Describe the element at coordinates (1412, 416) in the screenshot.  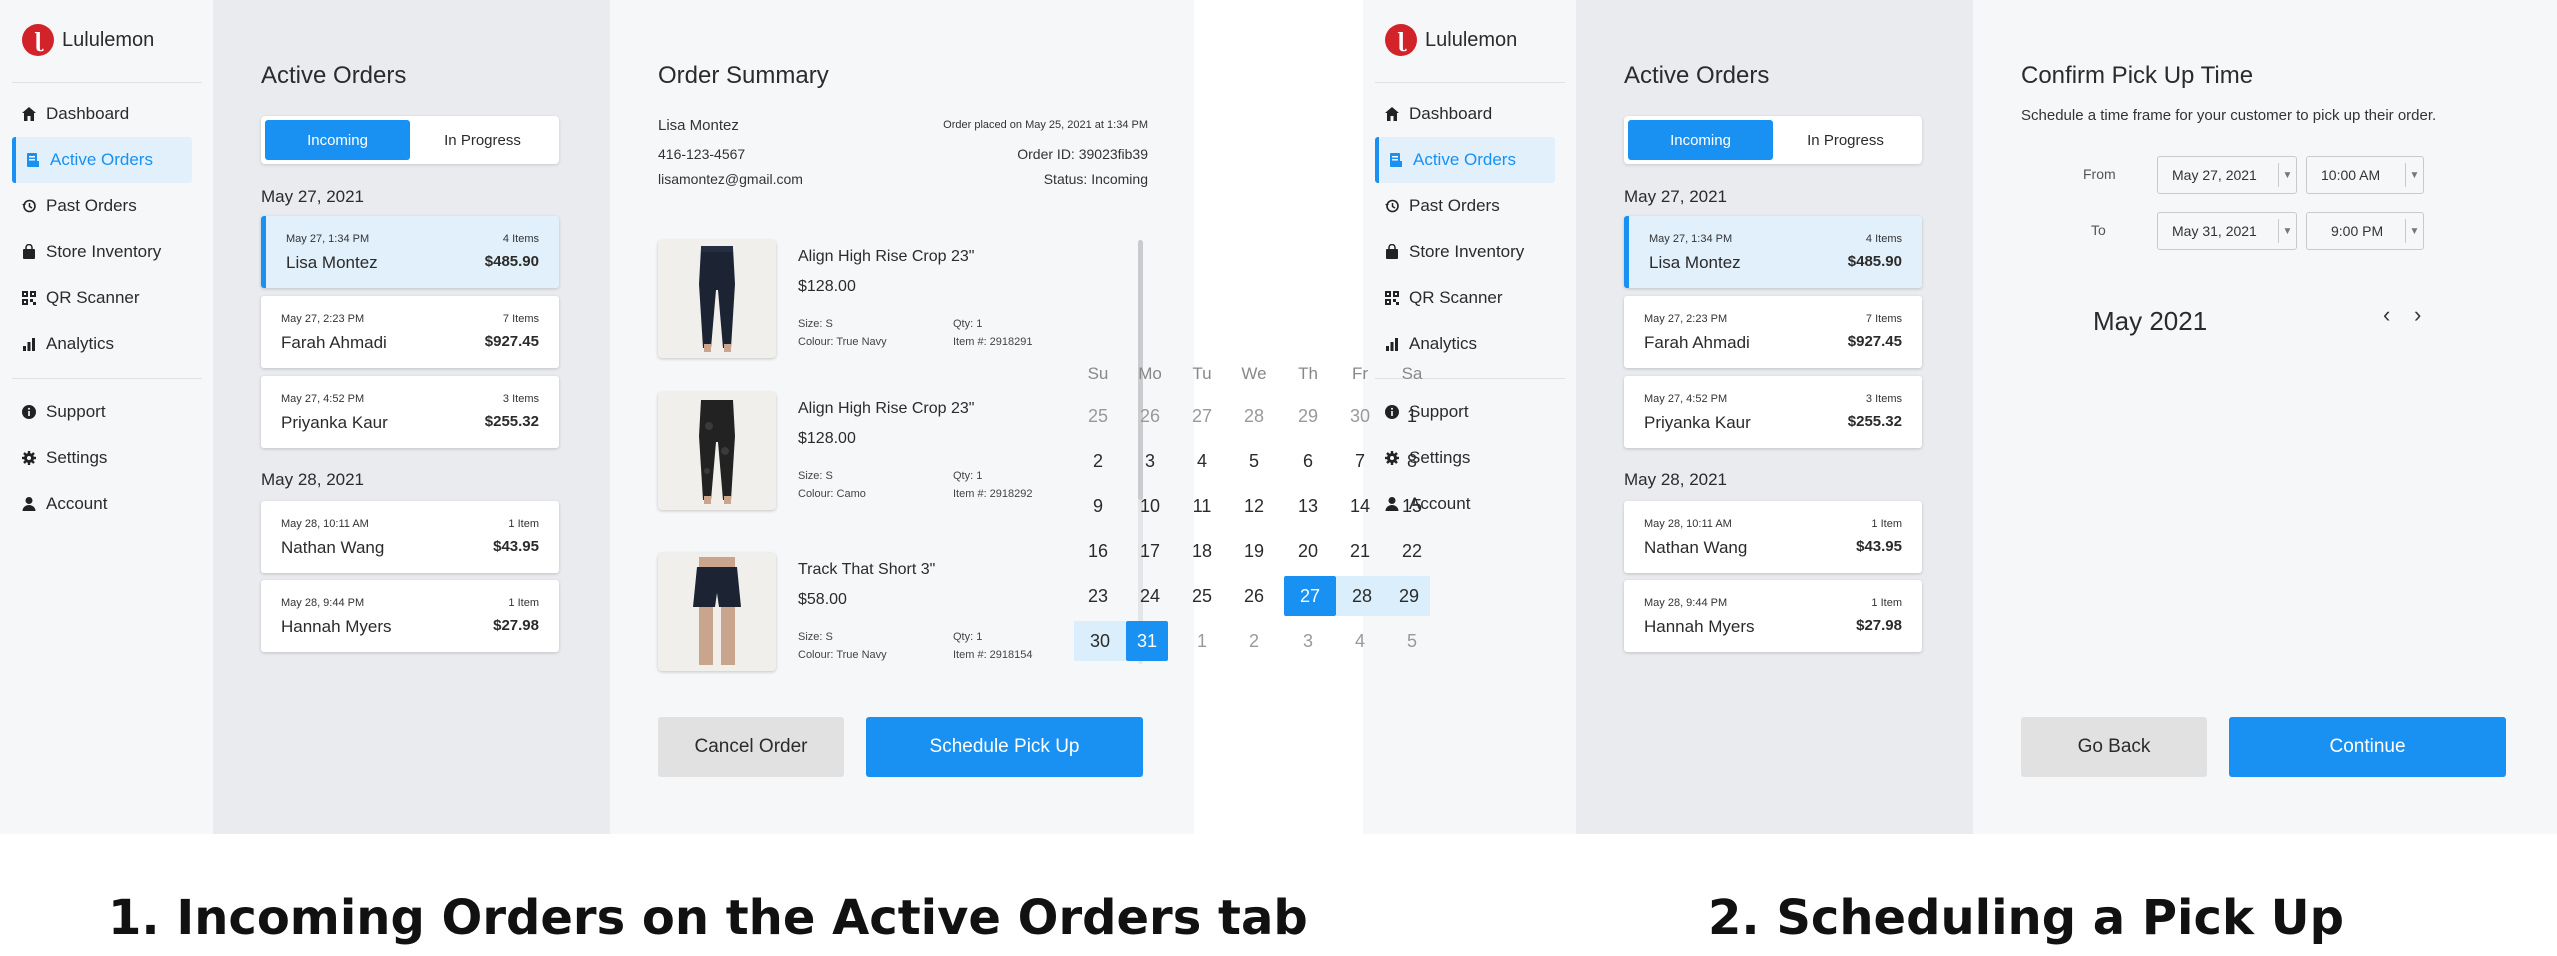
I see `calendar-day: 1` at that location.